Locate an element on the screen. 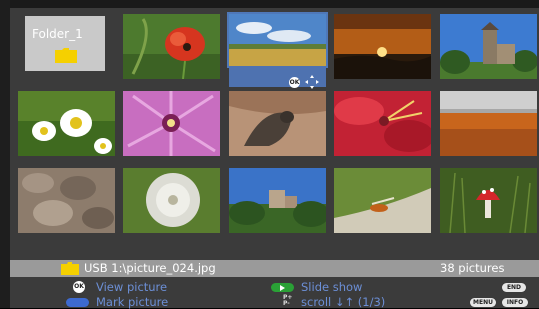  top-edge is located at coordinates (269, 4).